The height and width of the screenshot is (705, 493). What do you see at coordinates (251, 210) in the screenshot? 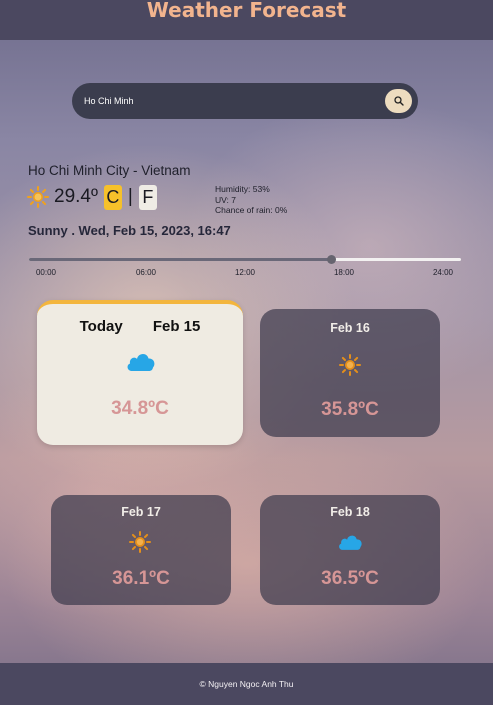
I see `rain-chance-label: Chance of rain: 0%` at bounding box center [251, 210].